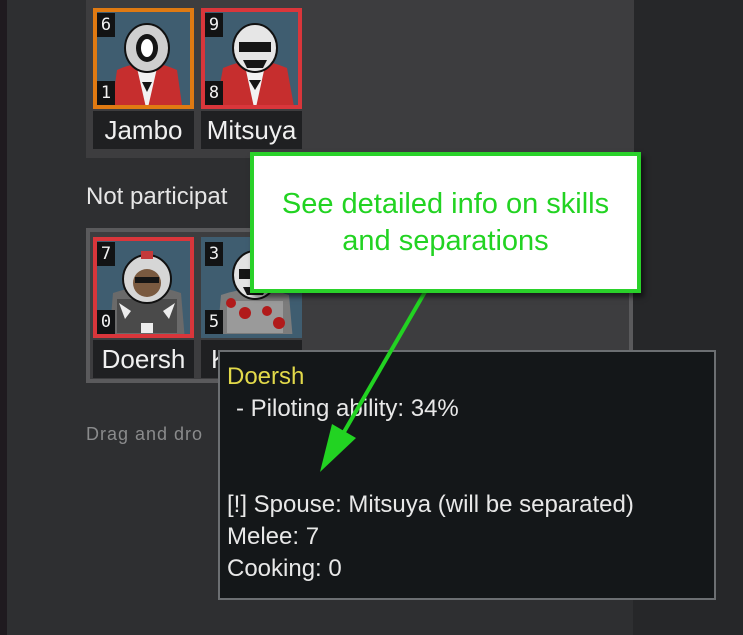  Describe the element at coordinates (214, 93) in the screenshot. I see `pawn-bottom-badge: 8` at that location.